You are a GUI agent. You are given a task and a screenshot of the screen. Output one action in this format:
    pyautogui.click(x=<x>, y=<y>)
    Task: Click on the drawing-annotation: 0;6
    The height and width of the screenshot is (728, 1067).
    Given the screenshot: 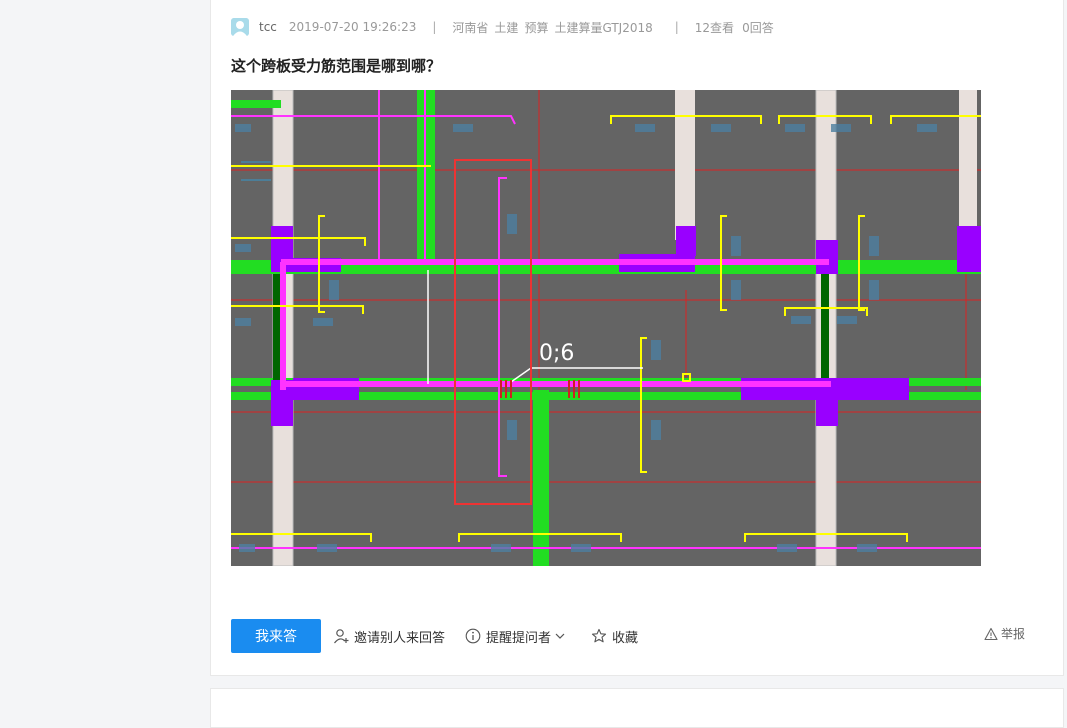 What is the action you would take?
    pyautogui.click(x=556, y=353)
    